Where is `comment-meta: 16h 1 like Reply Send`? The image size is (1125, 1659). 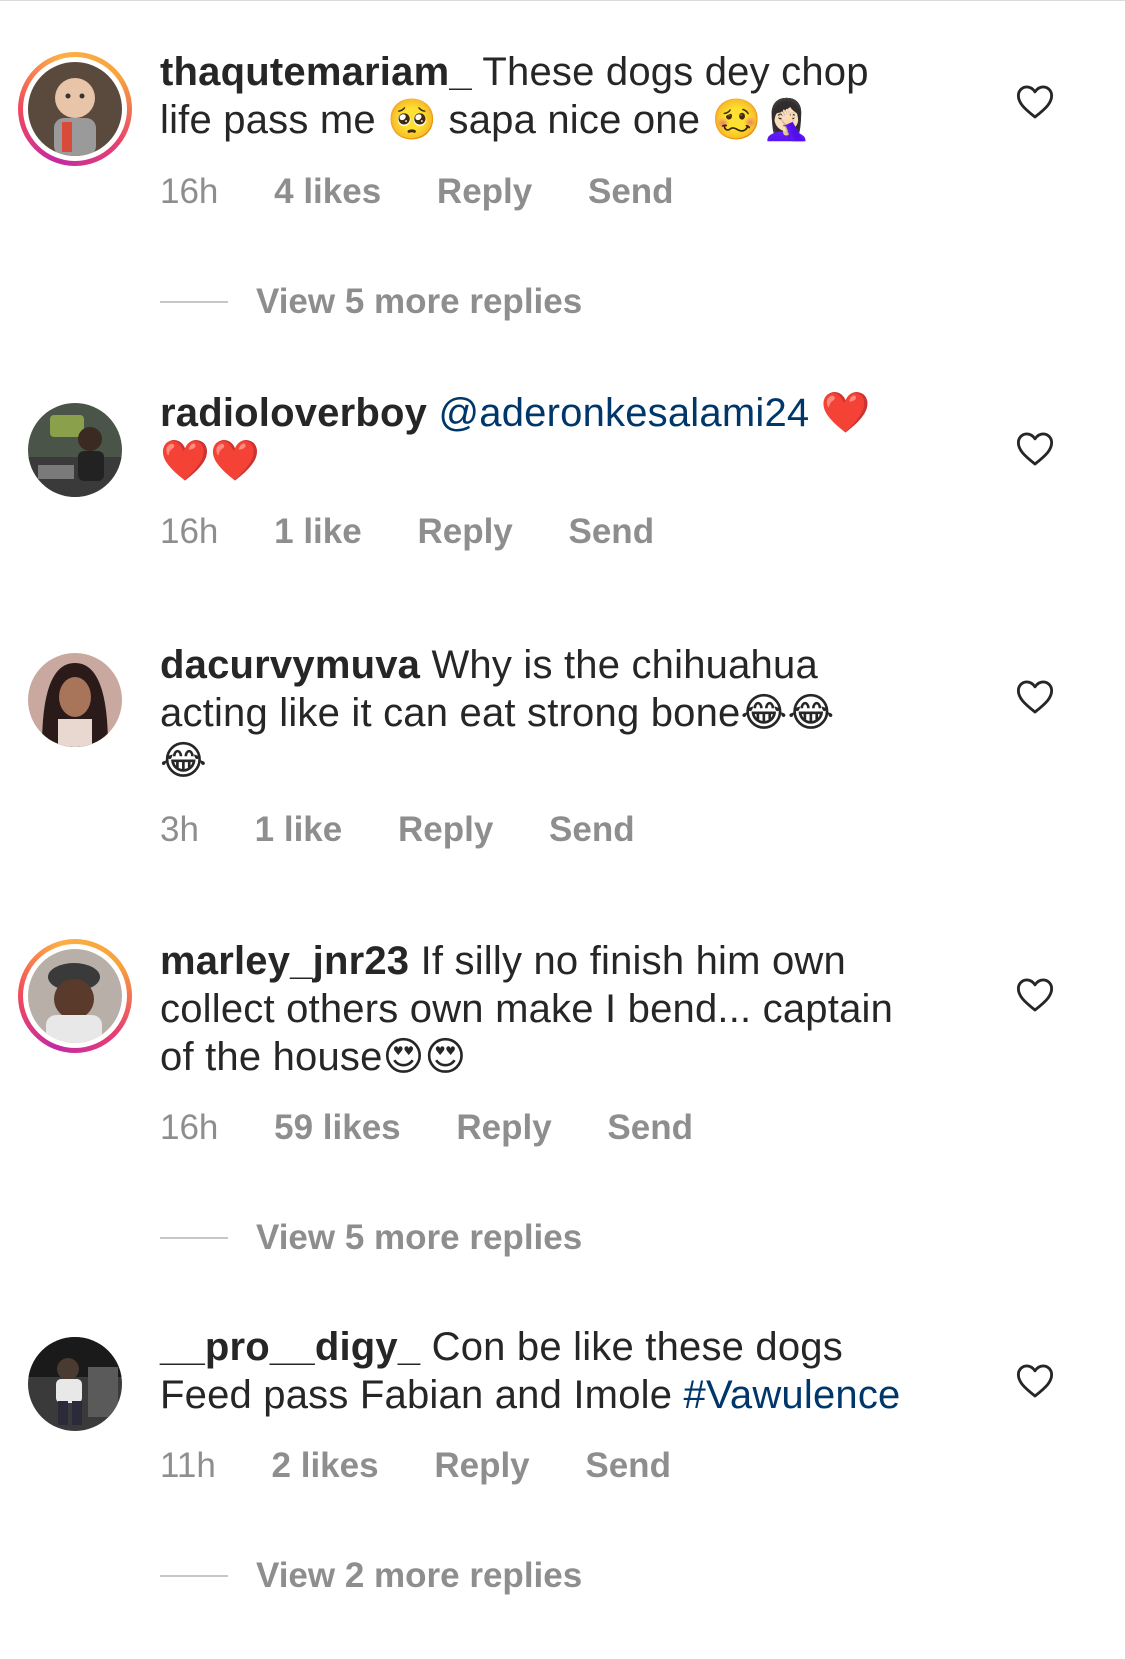
comment-meta: 16h 1 like Reply Send is located at coordinates (430, 532).